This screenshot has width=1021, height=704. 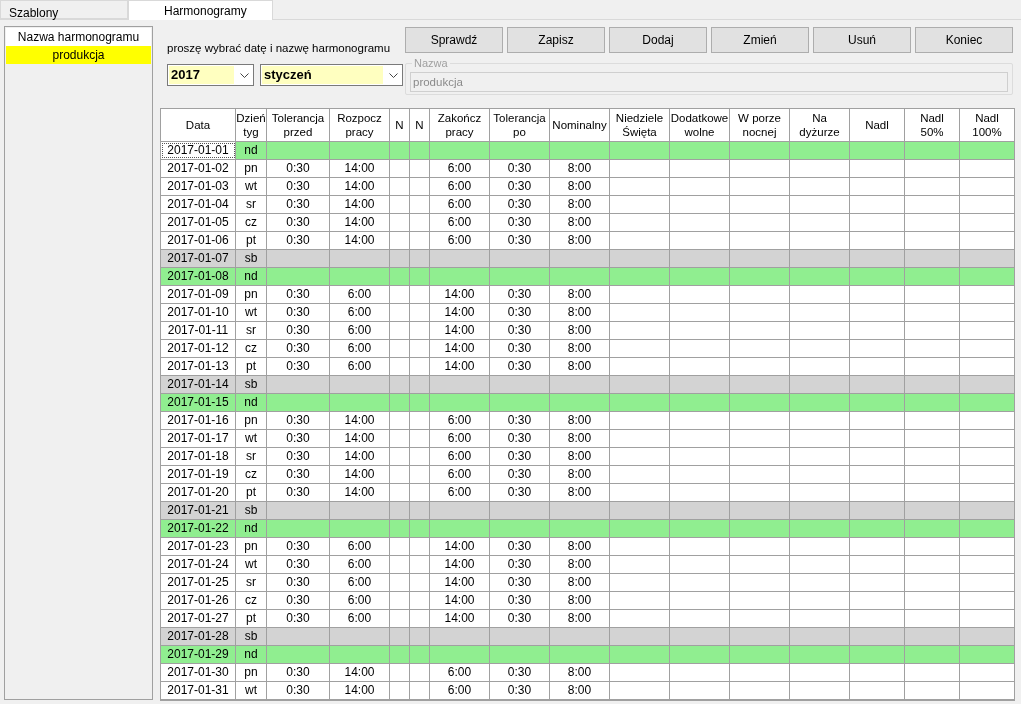 What do you see at coordinates (200, 10) in the screenshot?
I see `tab: Harmonogramy` at bounding box center [200, 10].